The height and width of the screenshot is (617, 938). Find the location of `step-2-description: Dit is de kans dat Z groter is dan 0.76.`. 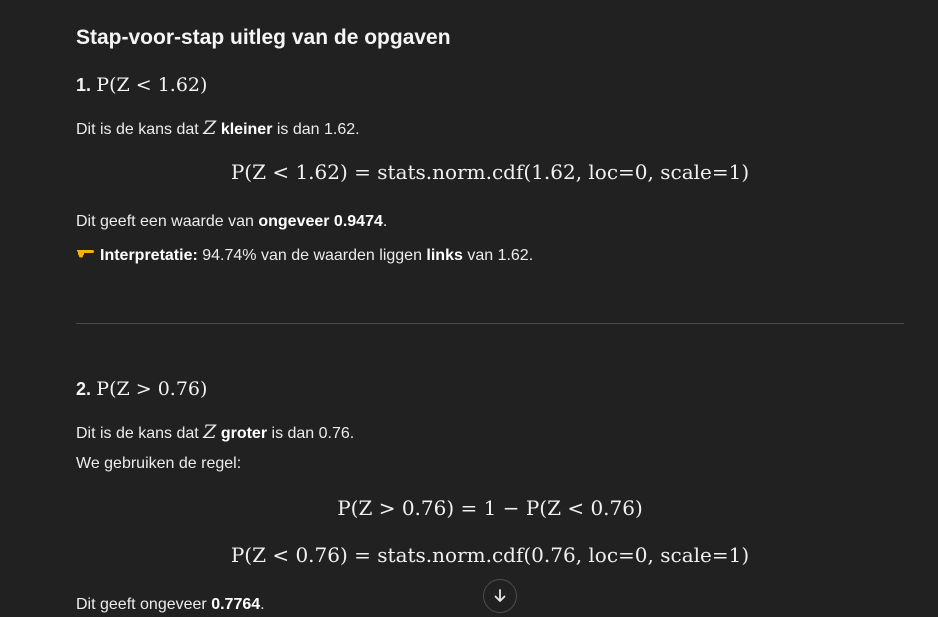

step-2-description: Dit is de kans dat Z groter is dan 0.76. is located at coordinates (215, 433).